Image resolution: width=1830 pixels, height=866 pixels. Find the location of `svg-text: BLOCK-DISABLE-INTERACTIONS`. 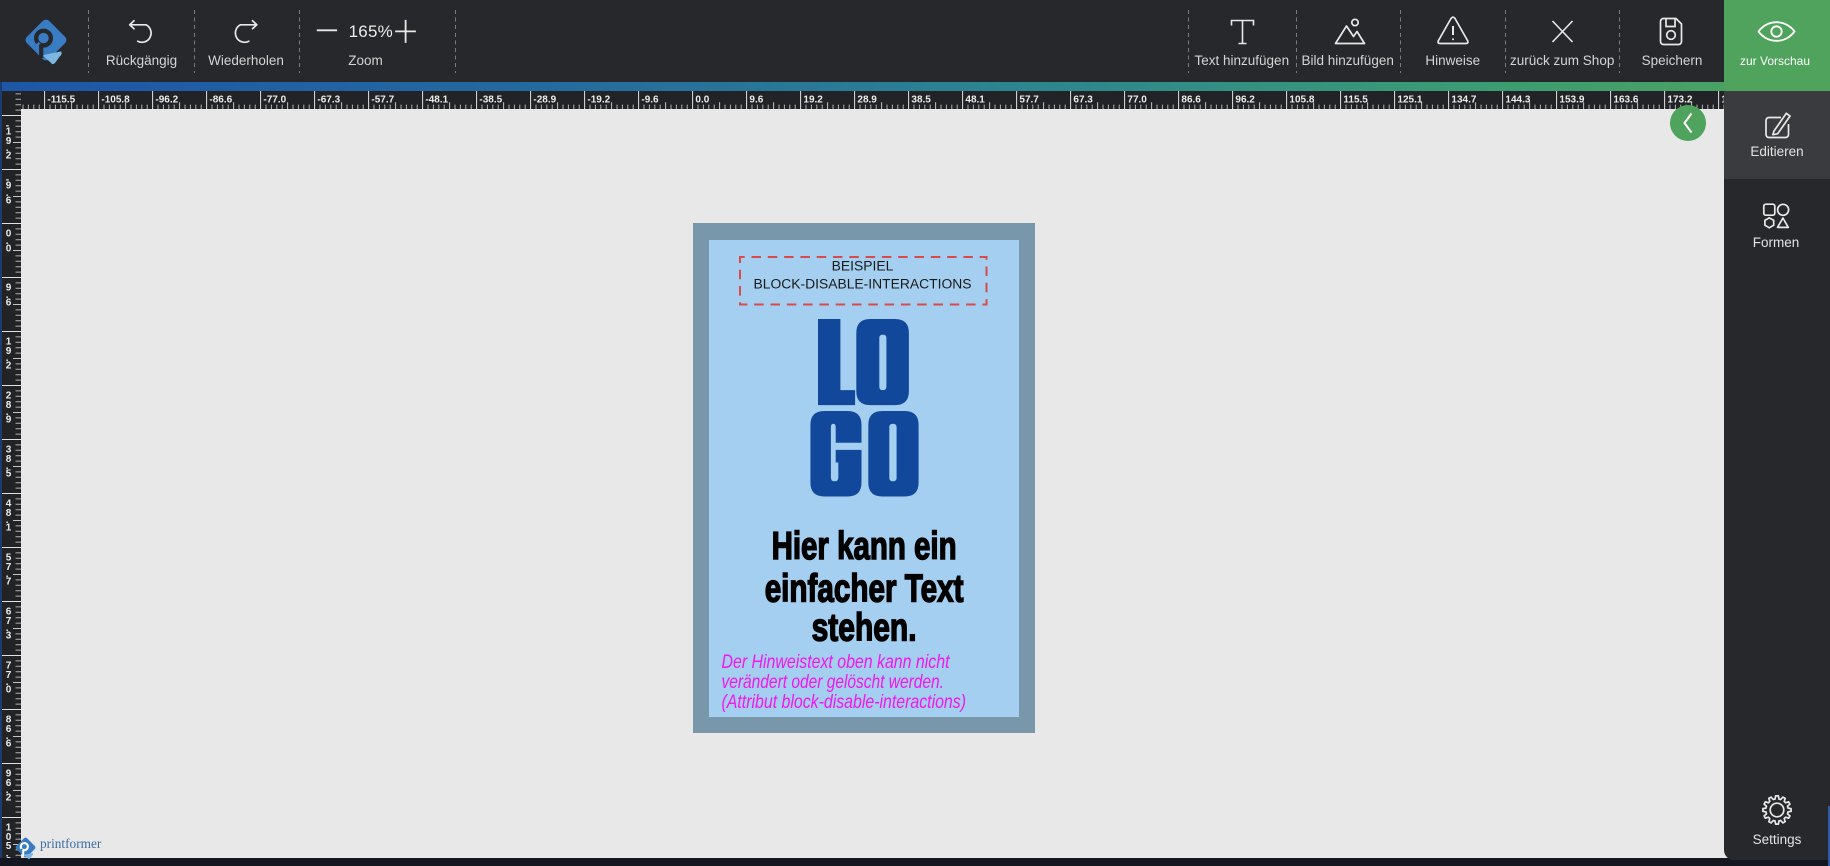

svg-text: BLOCK-DISABLE-INTERACTIONS is located at coordinates (862, 284).